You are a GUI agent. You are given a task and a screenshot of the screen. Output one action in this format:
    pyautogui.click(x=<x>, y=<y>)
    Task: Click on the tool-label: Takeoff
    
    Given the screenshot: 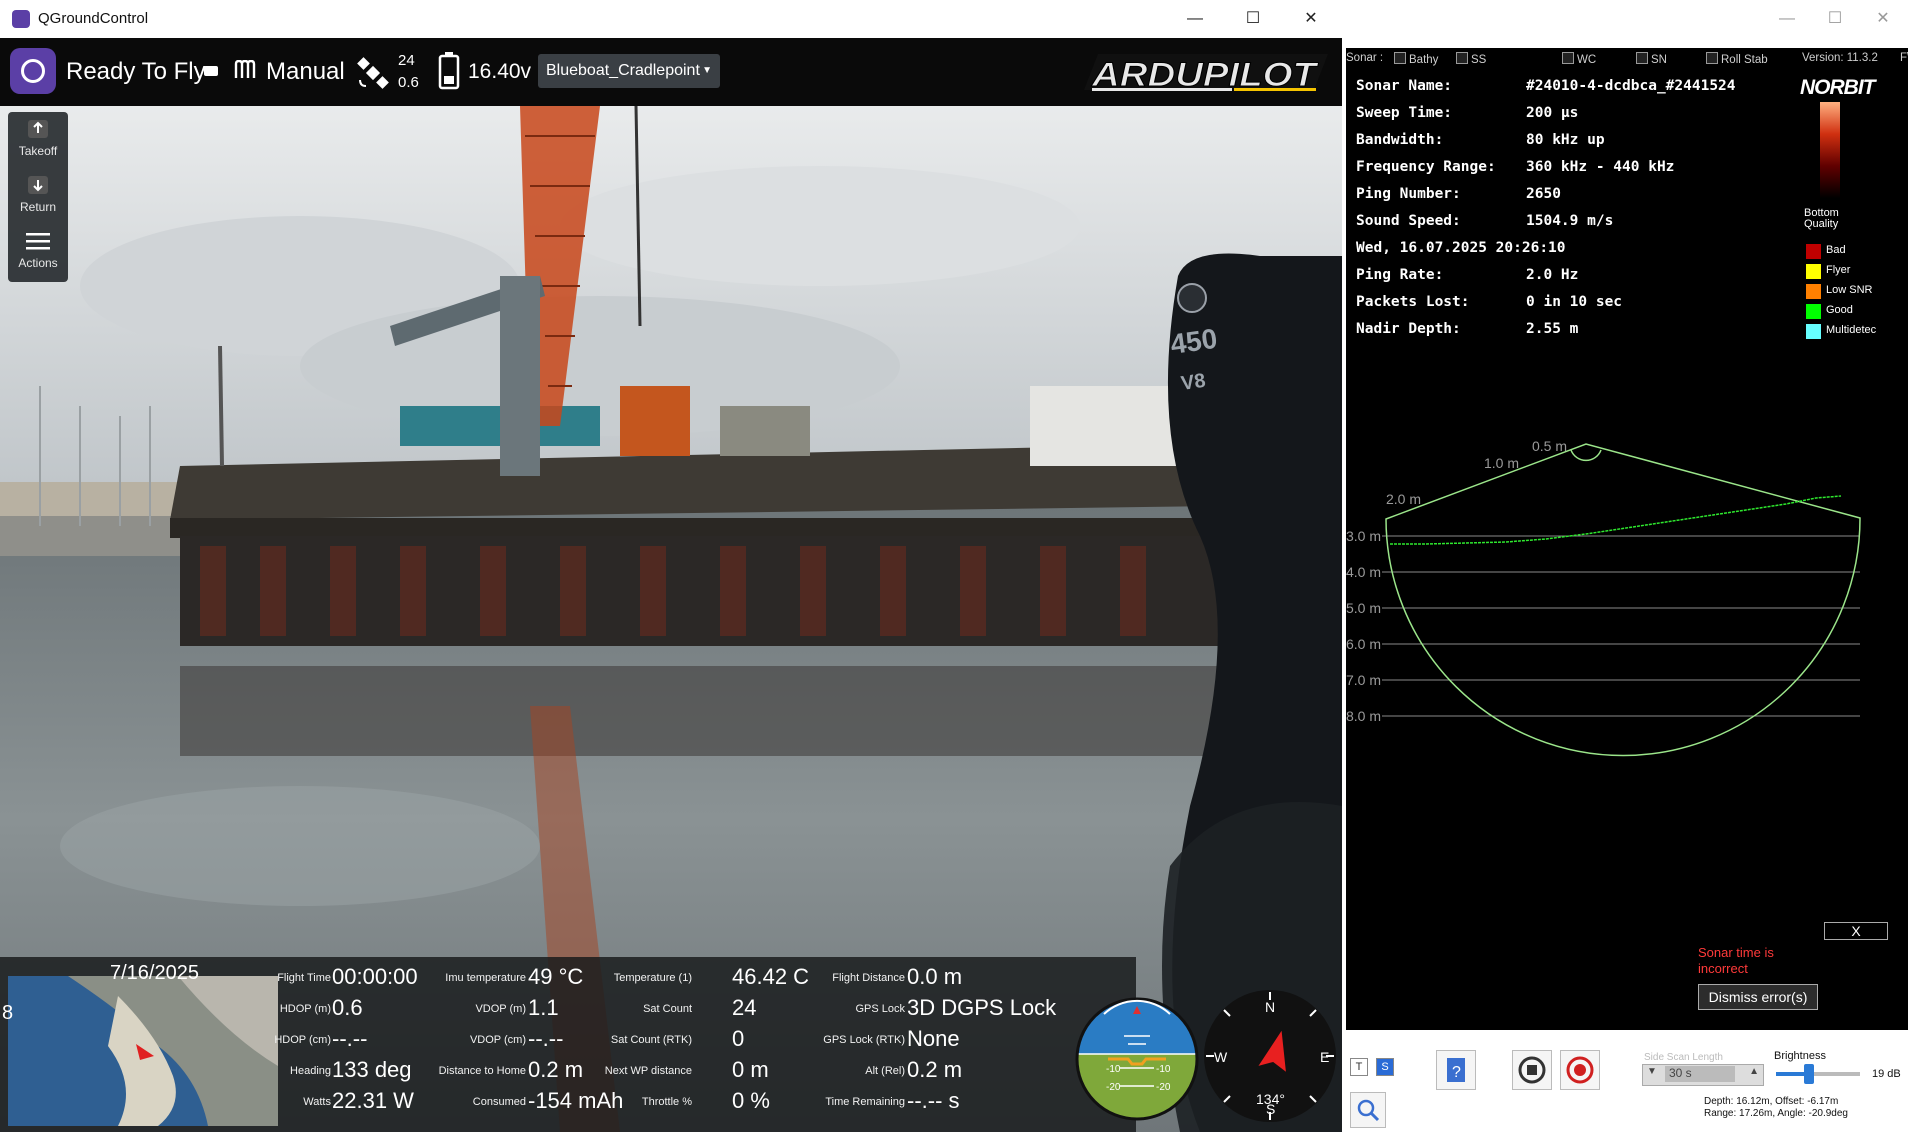 What is the action you would take?
    pyautogui.click(x=38, y=151)
    